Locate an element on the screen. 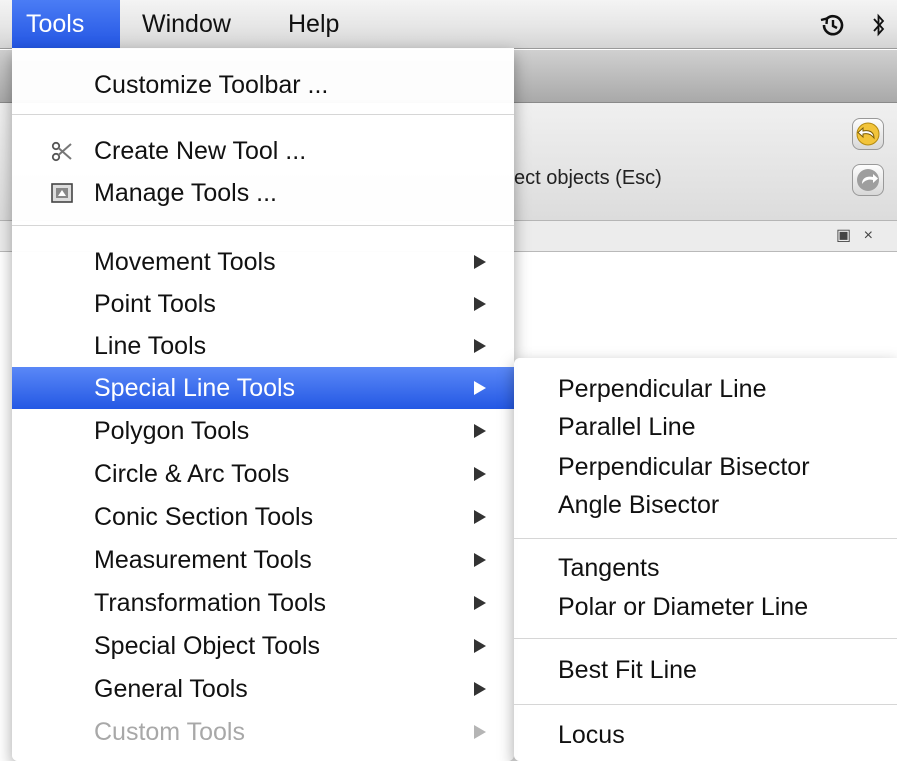 This screenshot has width=897, height=761. submenu-item-label: Tangents is located at coordinates (609, 568).